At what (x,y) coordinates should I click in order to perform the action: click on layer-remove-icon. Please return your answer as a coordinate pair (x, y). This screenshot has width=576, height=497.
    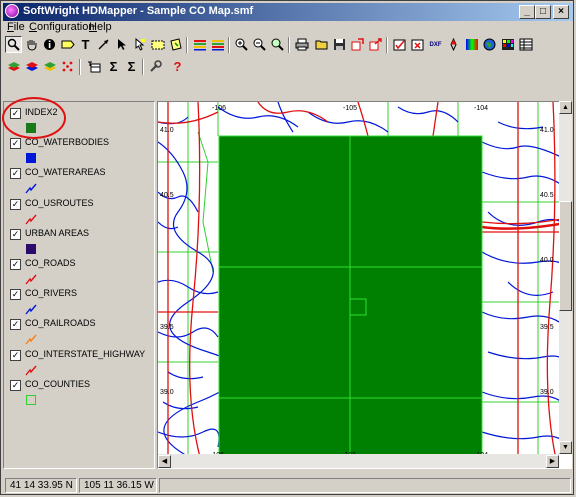
    Looking at the image, I should click on (31, 66).